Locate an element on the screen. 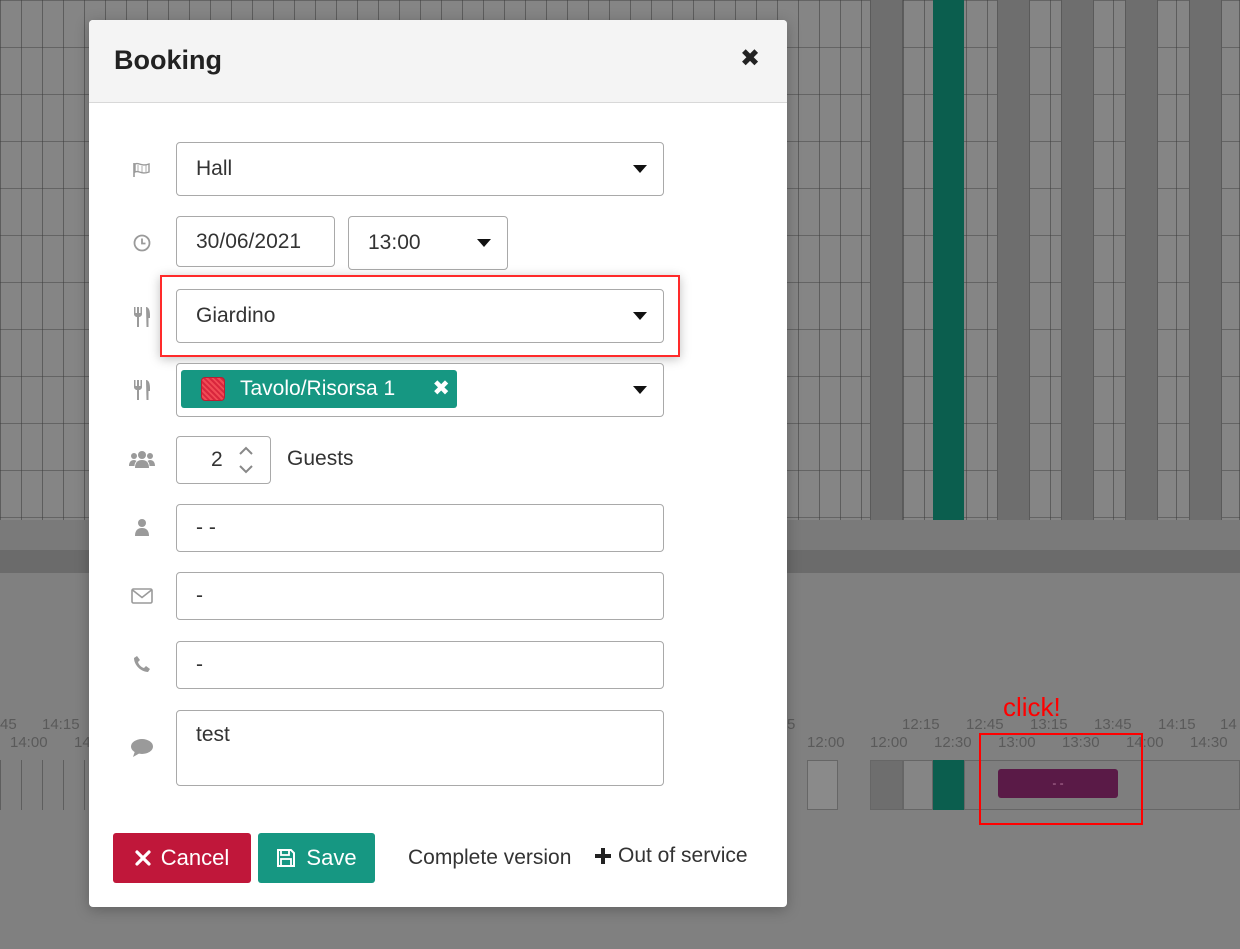 The image size is (1240, 949). timeline-label: 14:30 is located at coordinates (1209, 742).